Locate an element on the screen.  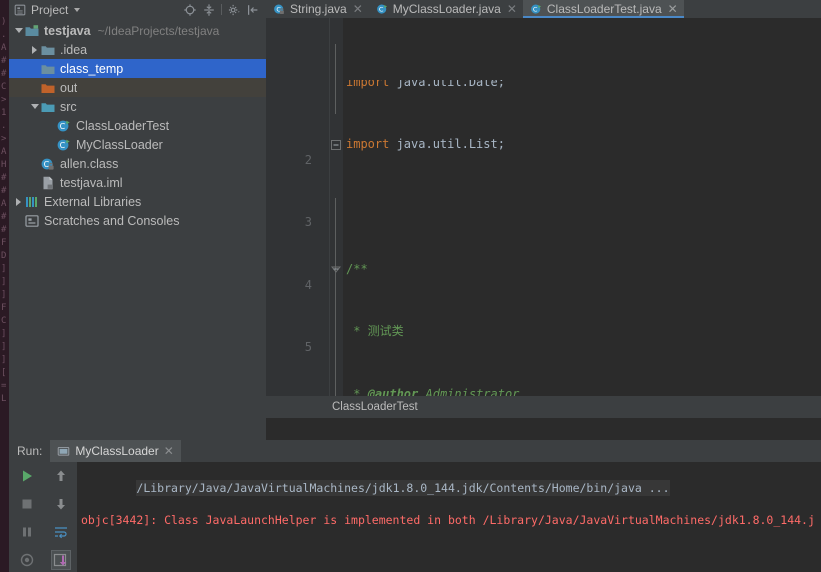
run-icon is located at coordinates (27, 476).